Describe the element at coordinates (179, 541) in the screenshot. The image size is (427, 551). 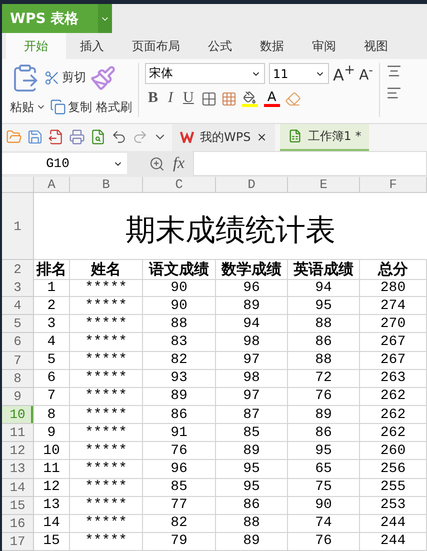
I see `table-cell: 79` at that location.